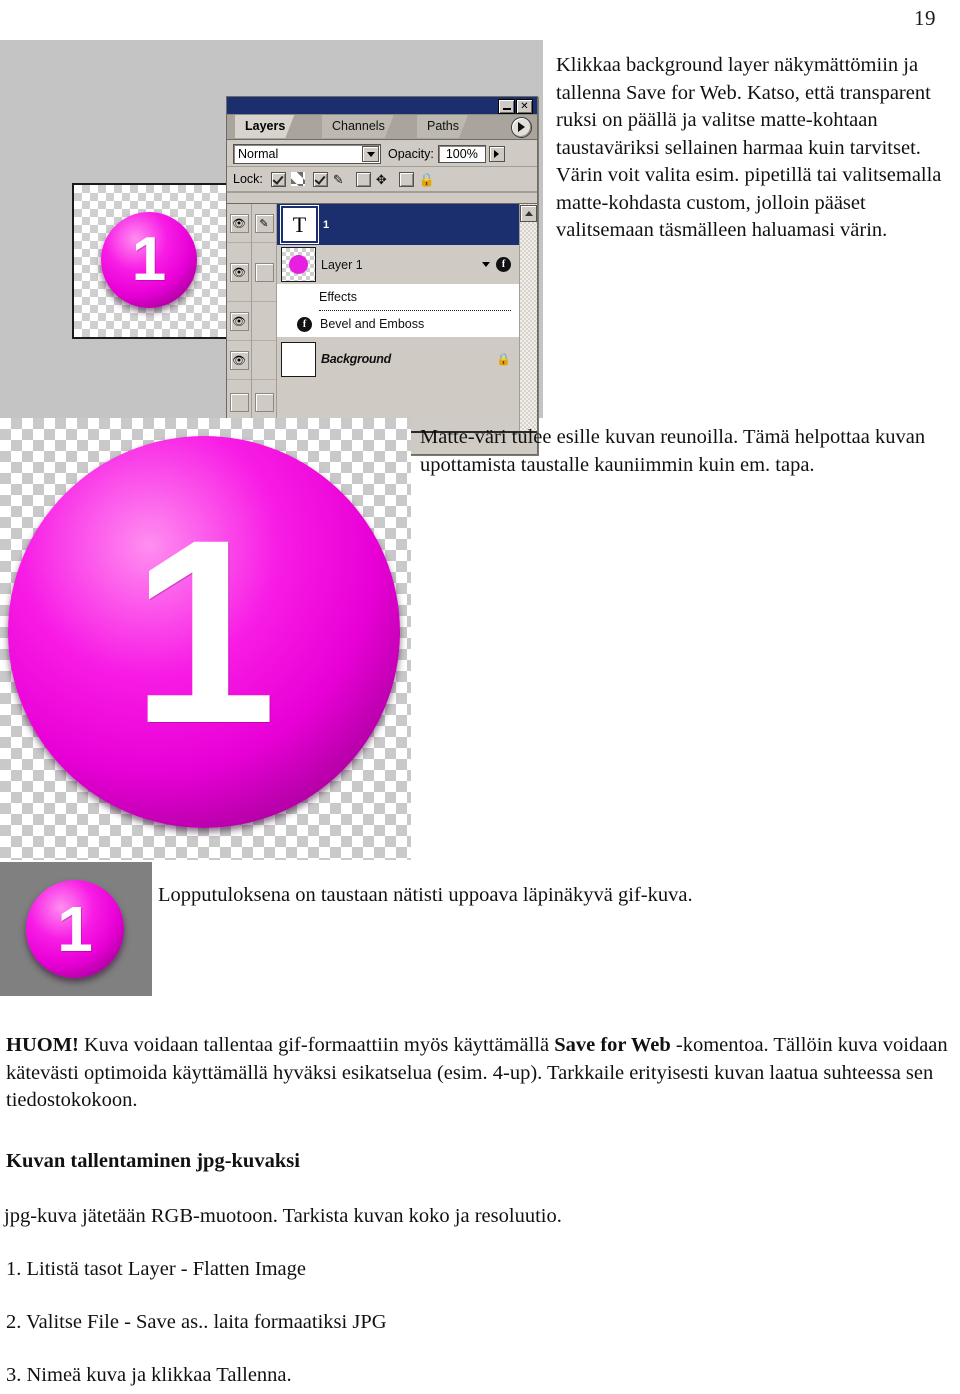  I want to click on huom-label: HUOM!, so click(42, 1045).